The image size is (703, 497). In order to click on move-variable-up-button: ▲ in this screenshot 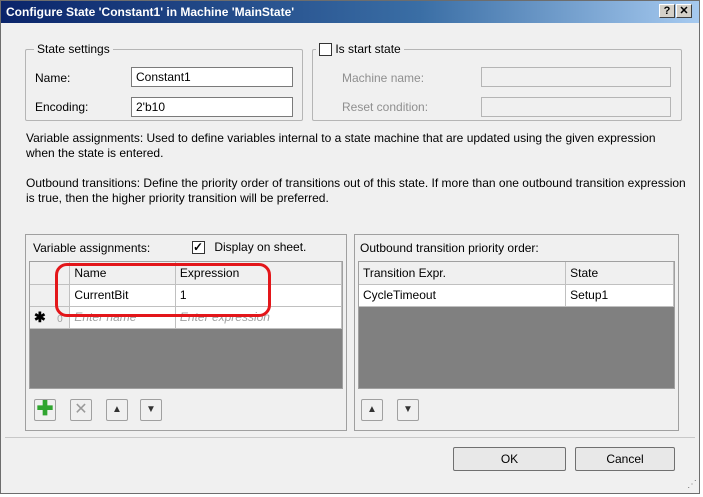, I will do `click(117, 410)`.